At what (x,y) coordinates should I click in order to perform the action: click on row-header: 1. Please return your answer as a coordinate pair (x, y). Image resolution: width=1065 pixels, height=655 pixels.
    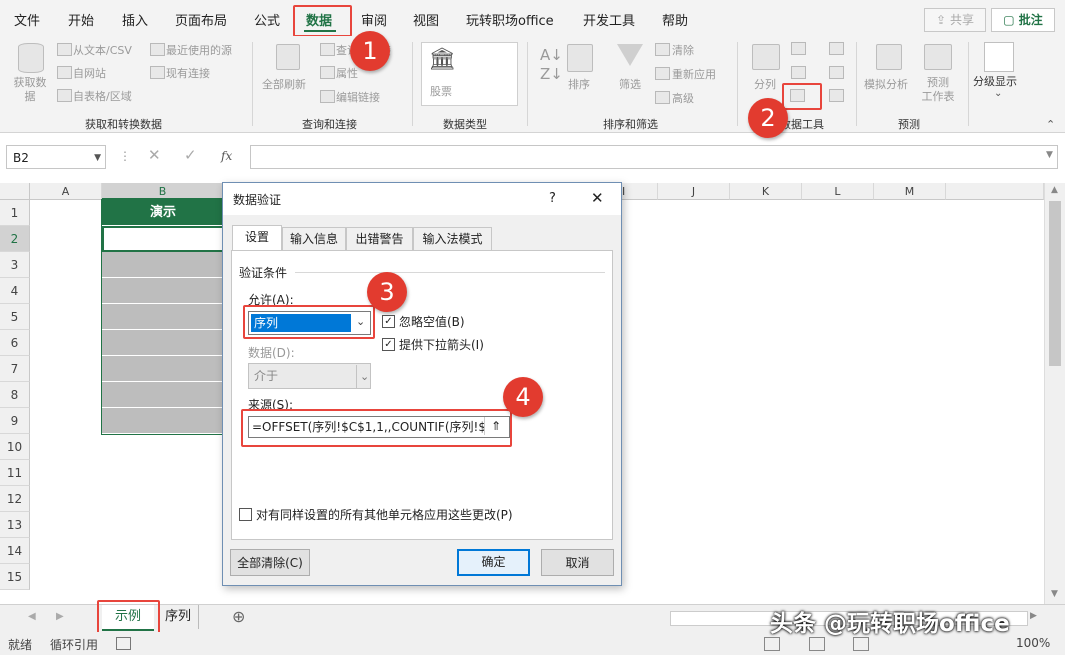
    Looking at the image, I should click on (15, 213).